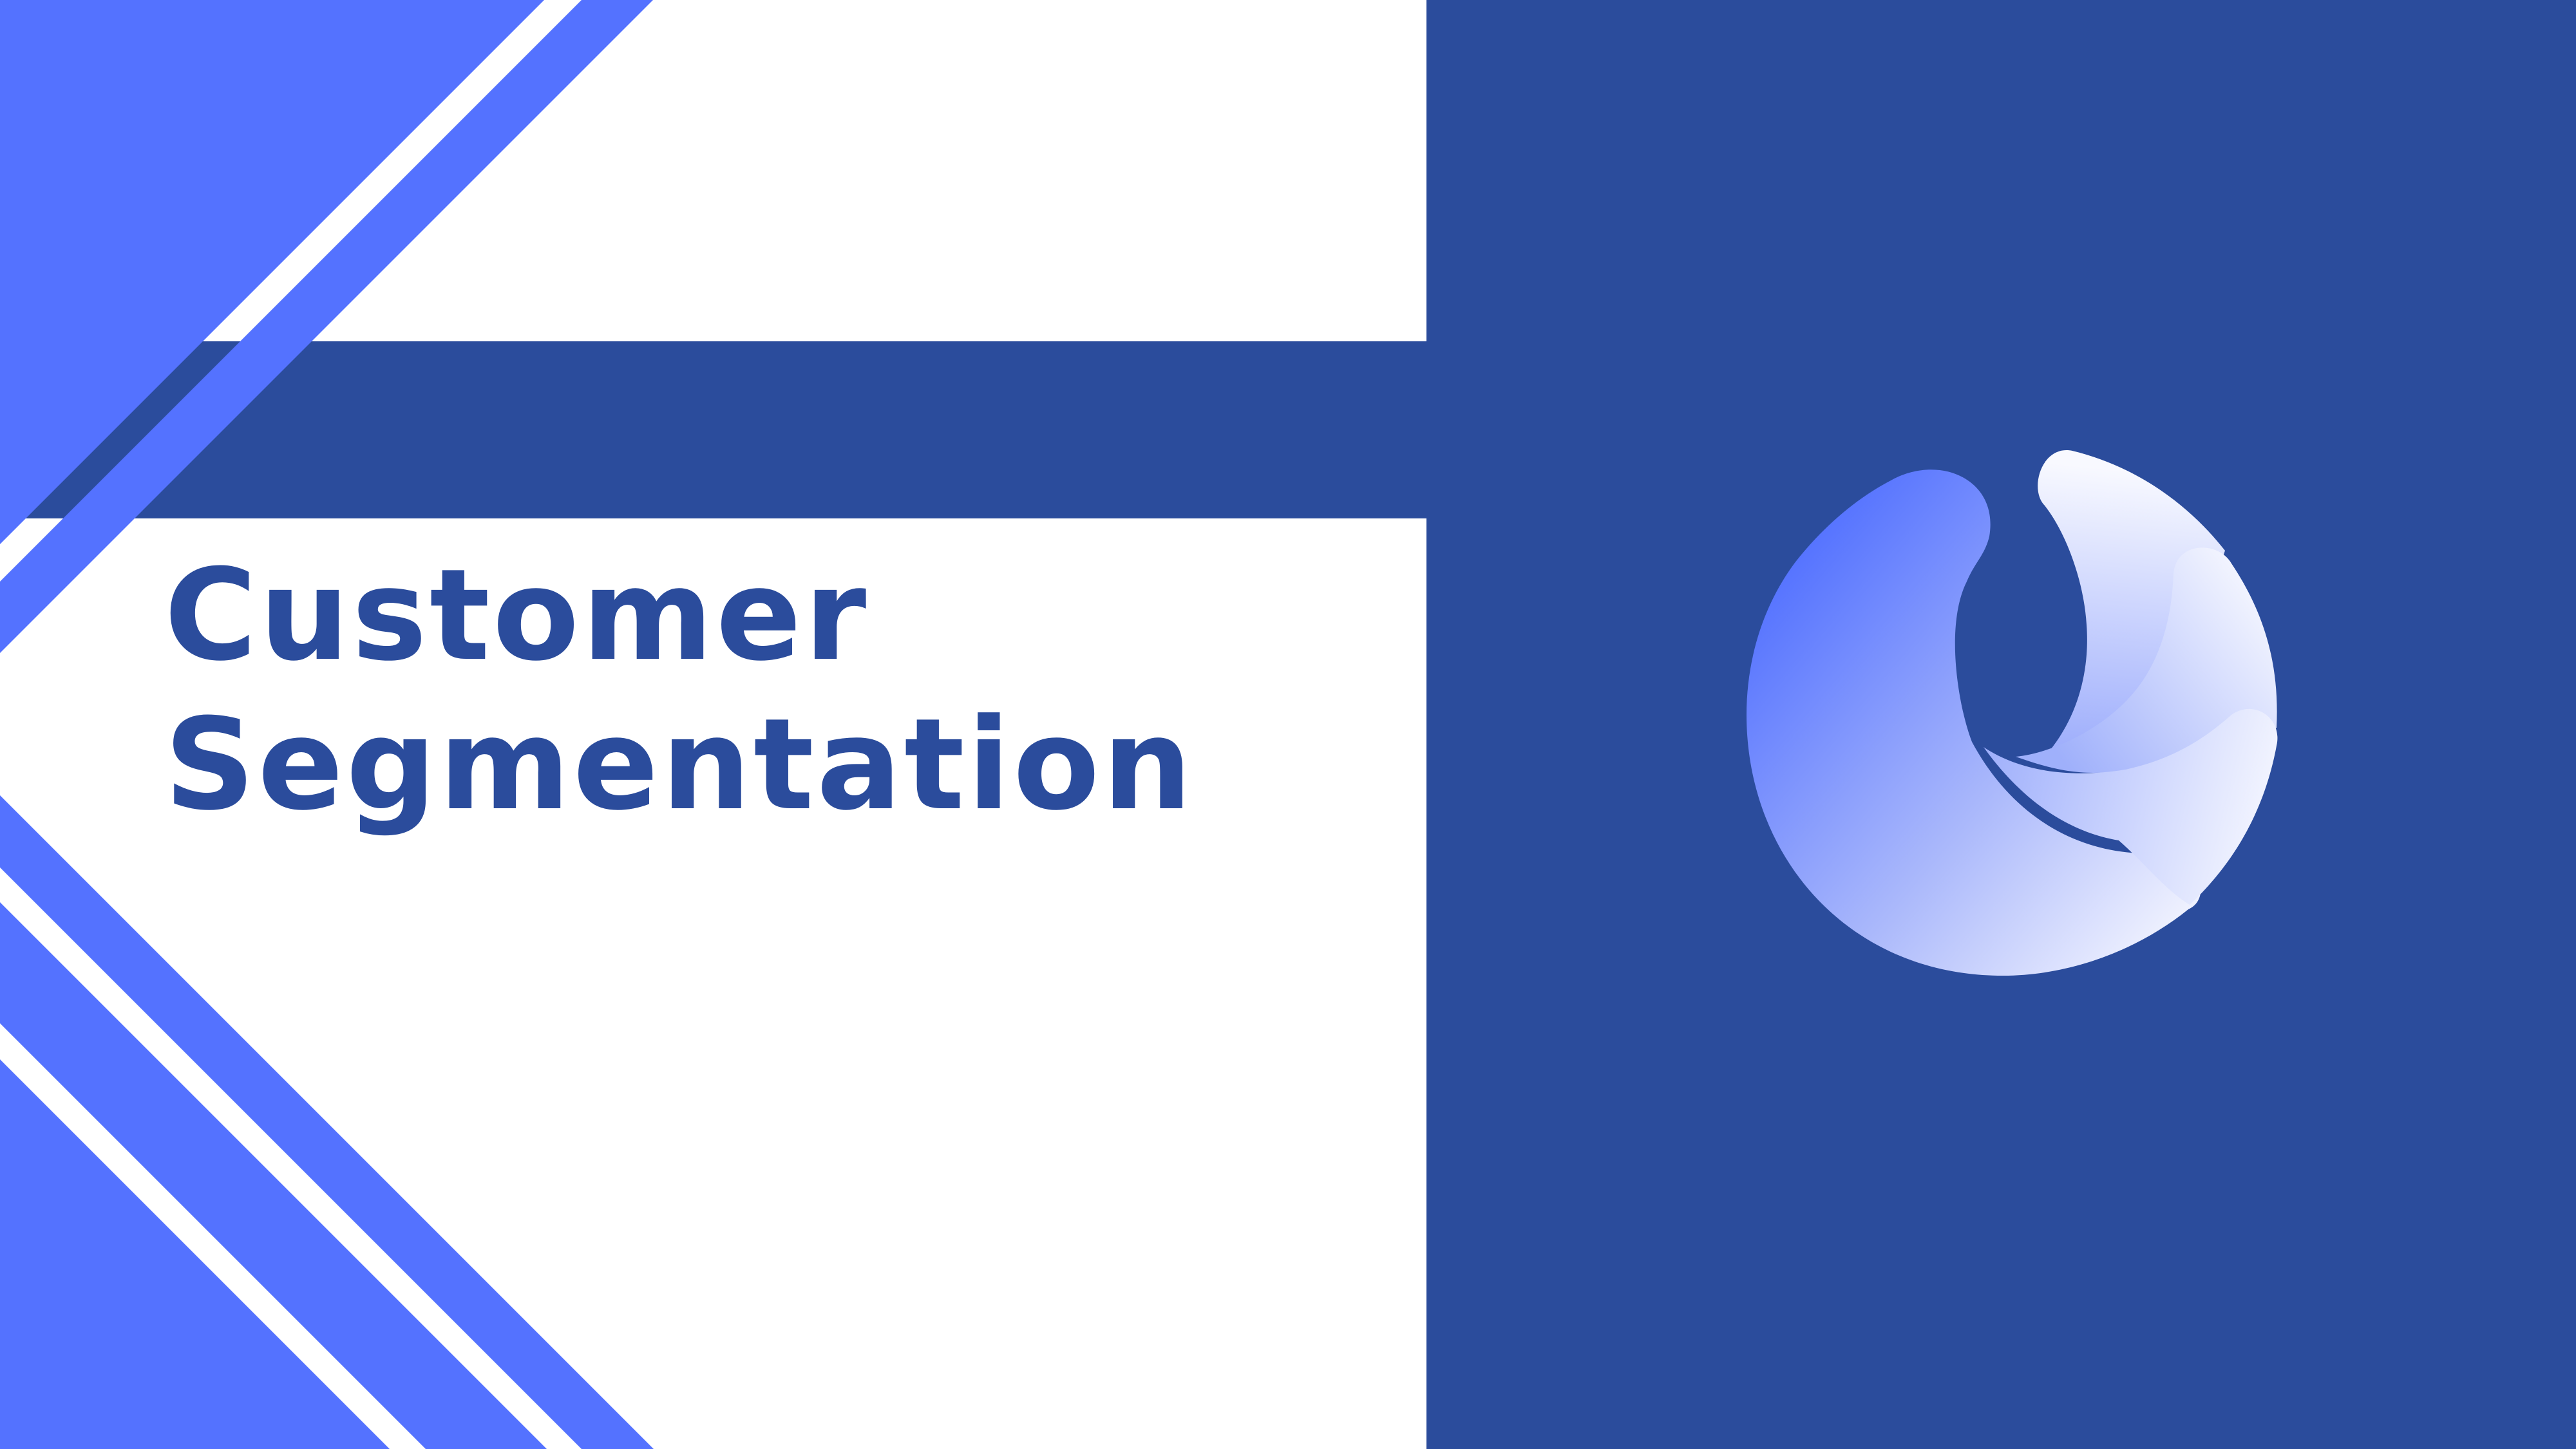  Describe the element at coordinates (516, 615) in the screenshot. I see `title-line-customer: Customer` at that location.